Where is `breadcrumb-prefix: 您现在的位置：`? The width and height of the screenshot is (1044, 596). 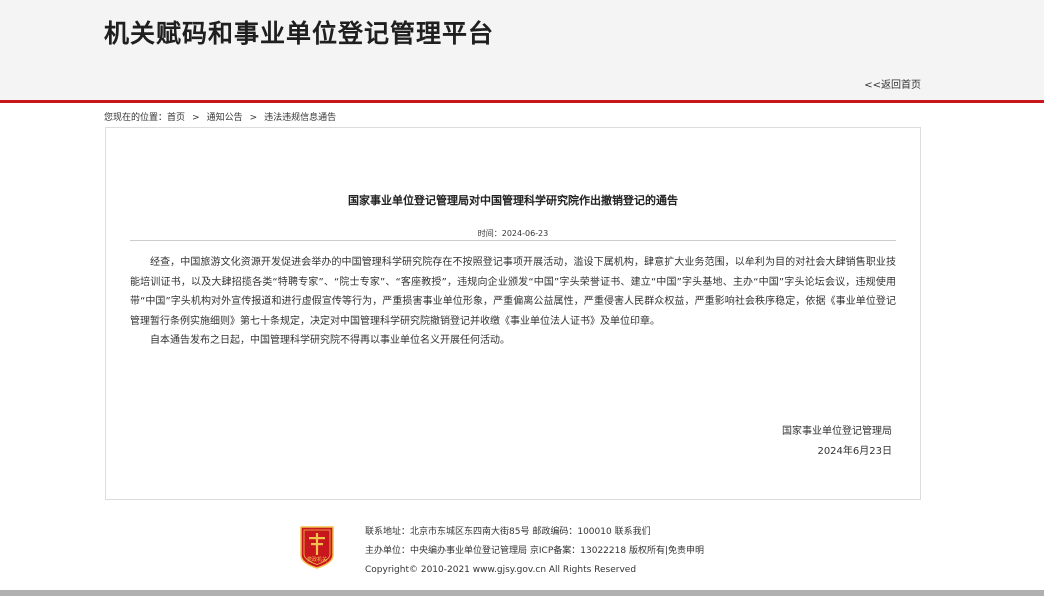
breadcrumb-prefix: 您现在的位置： is located at coordinates (136, 118).